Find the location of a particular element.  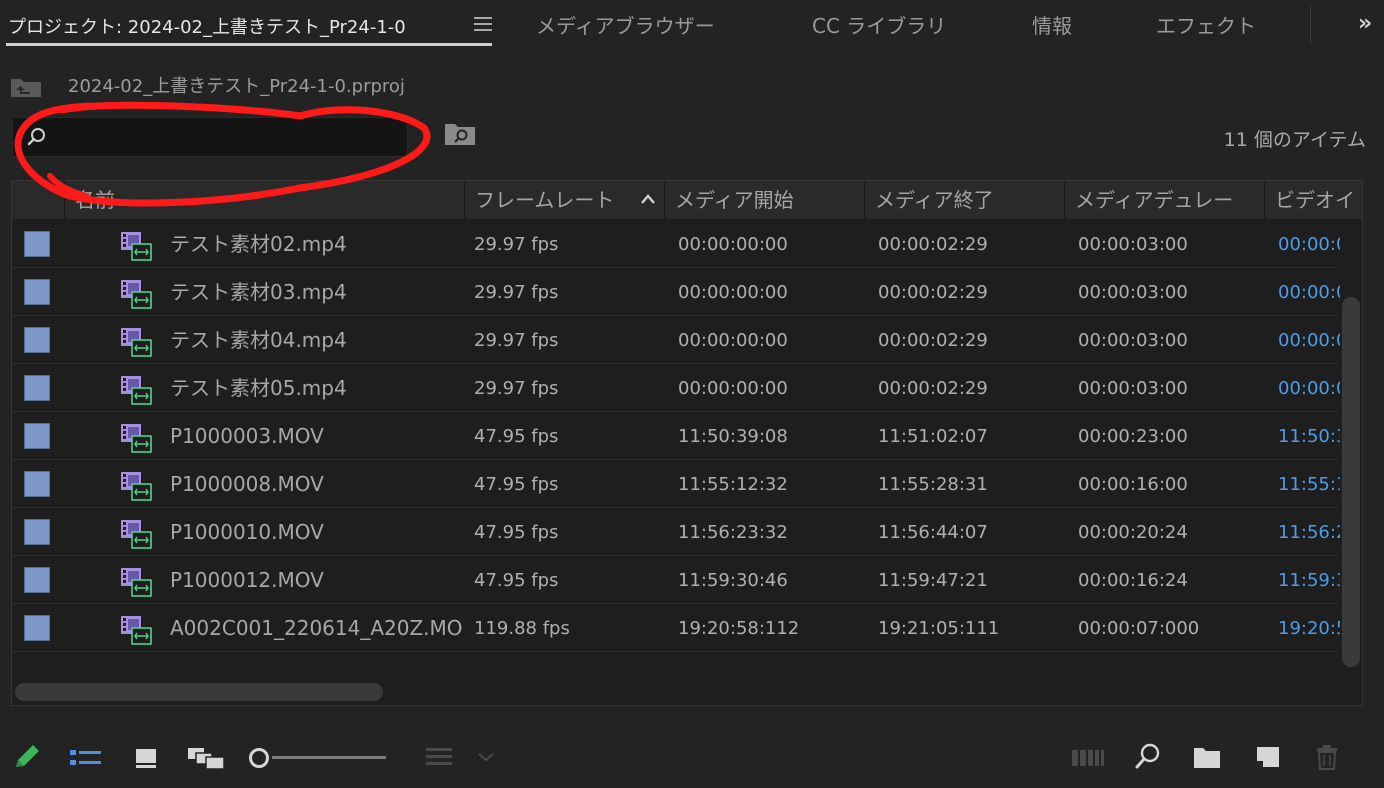

tab-info: 情報 is located at coordinates (1052, 24).